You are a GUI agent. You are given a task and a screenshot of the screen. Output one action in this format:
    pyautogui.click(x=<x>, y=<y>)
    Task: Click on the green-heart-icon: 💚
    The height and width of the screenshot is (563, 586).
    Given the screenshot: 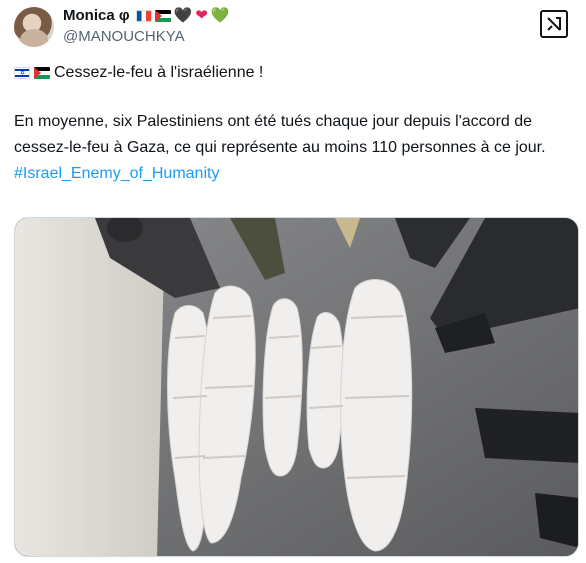 What is the action you would take?
    pyautogui.click(x=220, y=15)
    